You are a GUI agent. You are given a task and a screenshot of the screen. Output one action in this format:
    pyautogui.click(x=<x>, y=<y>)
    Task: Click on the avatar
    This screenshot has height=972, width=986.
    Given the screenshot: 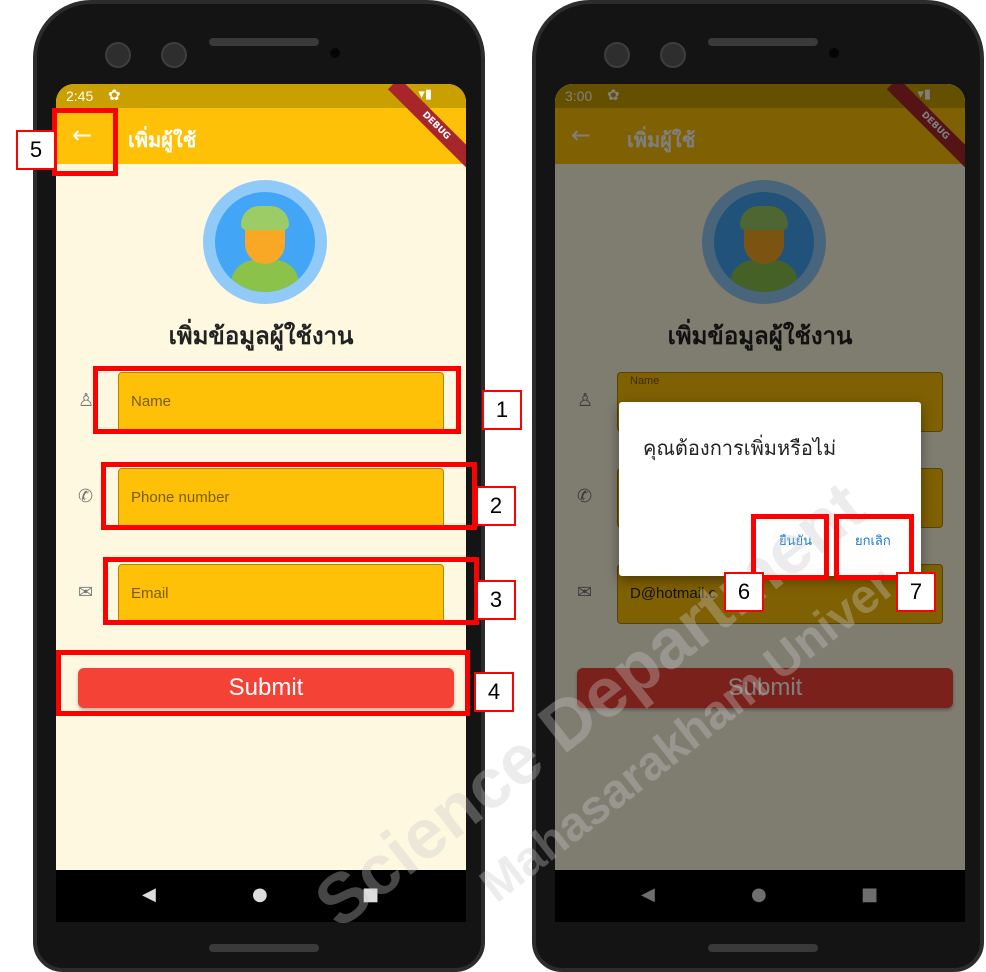 What is the action you would take?
    pyautogui.click(x=265, y=242)
    